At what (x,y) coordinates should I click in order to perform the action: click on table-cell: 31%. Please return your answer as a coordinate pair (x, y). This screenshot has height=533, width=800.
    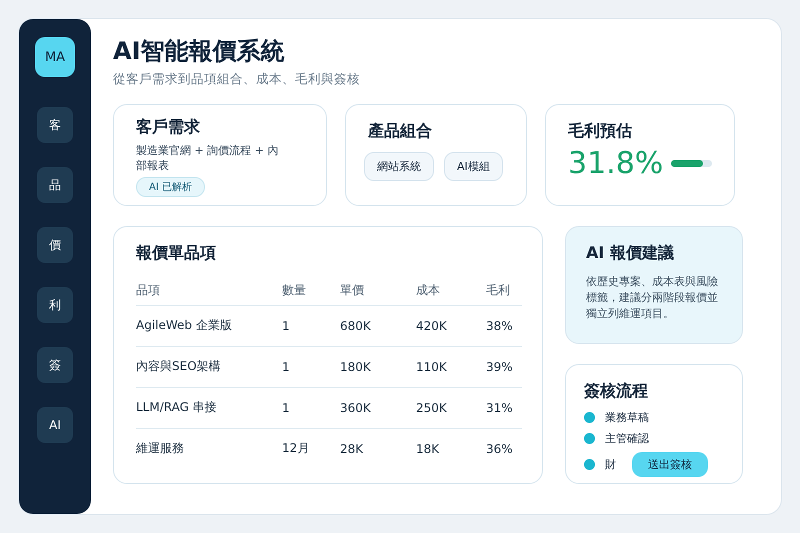
    Looking at the image, I should click on (504, 408).